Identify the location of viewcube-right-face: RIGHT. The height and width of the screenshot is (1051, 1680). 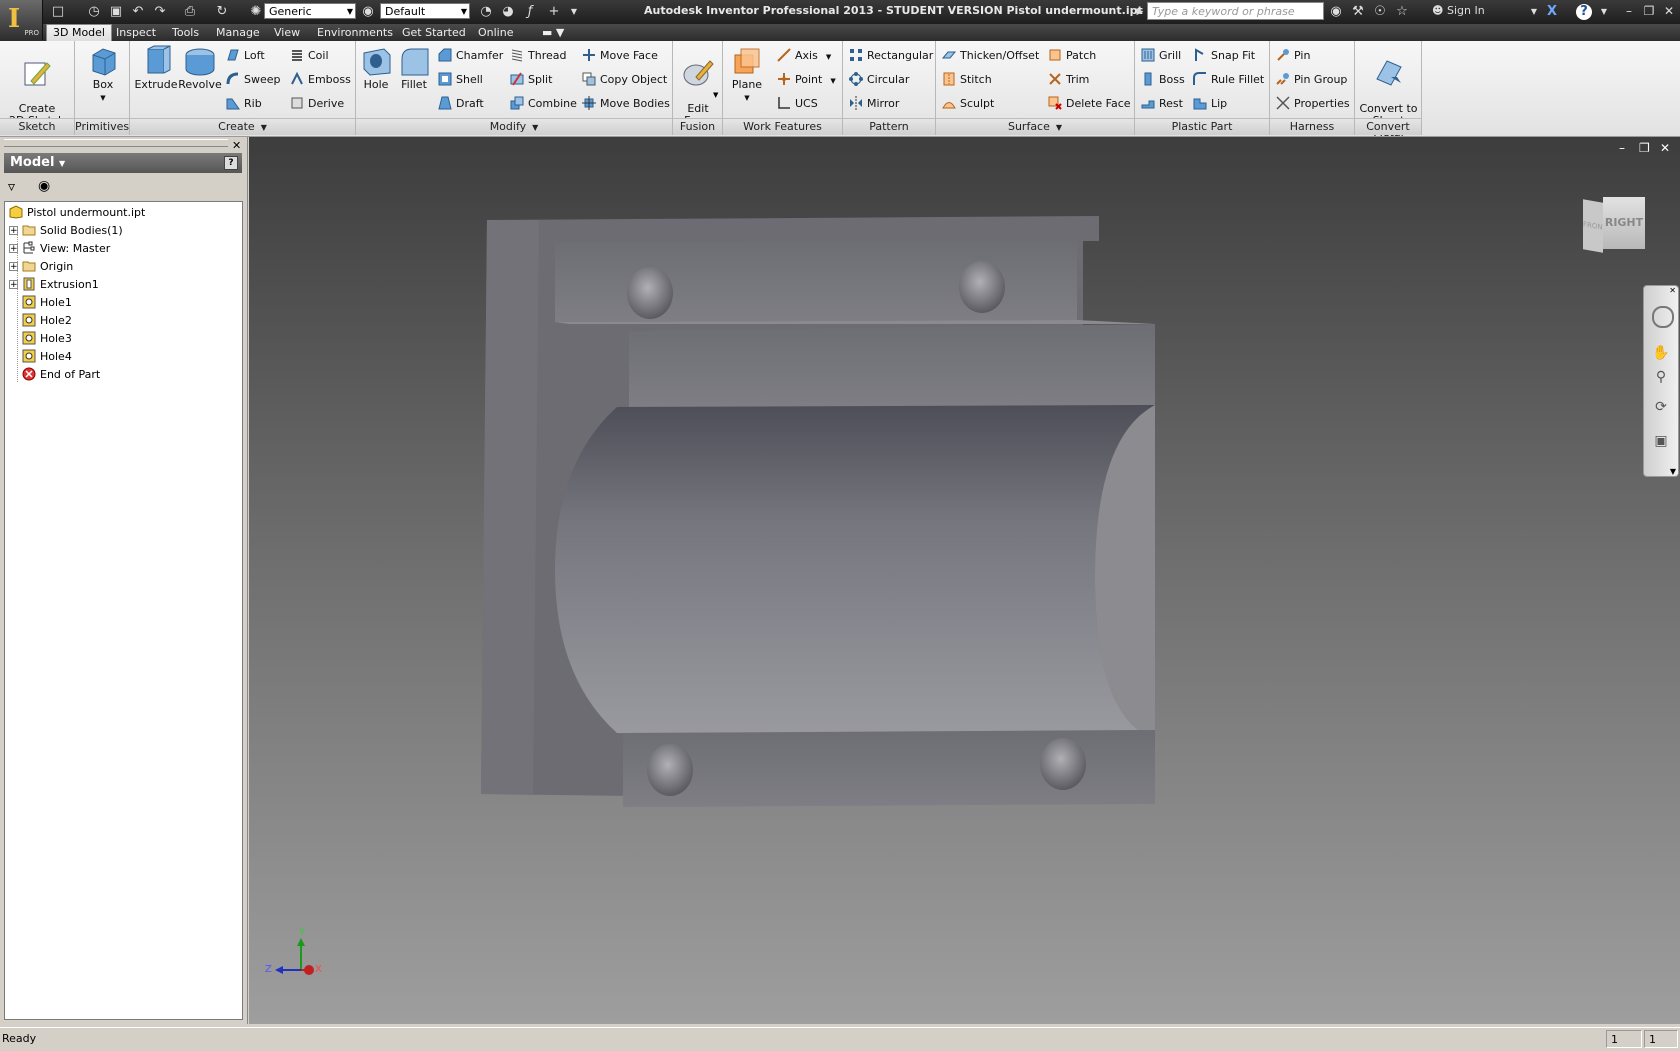
(1624, 223).